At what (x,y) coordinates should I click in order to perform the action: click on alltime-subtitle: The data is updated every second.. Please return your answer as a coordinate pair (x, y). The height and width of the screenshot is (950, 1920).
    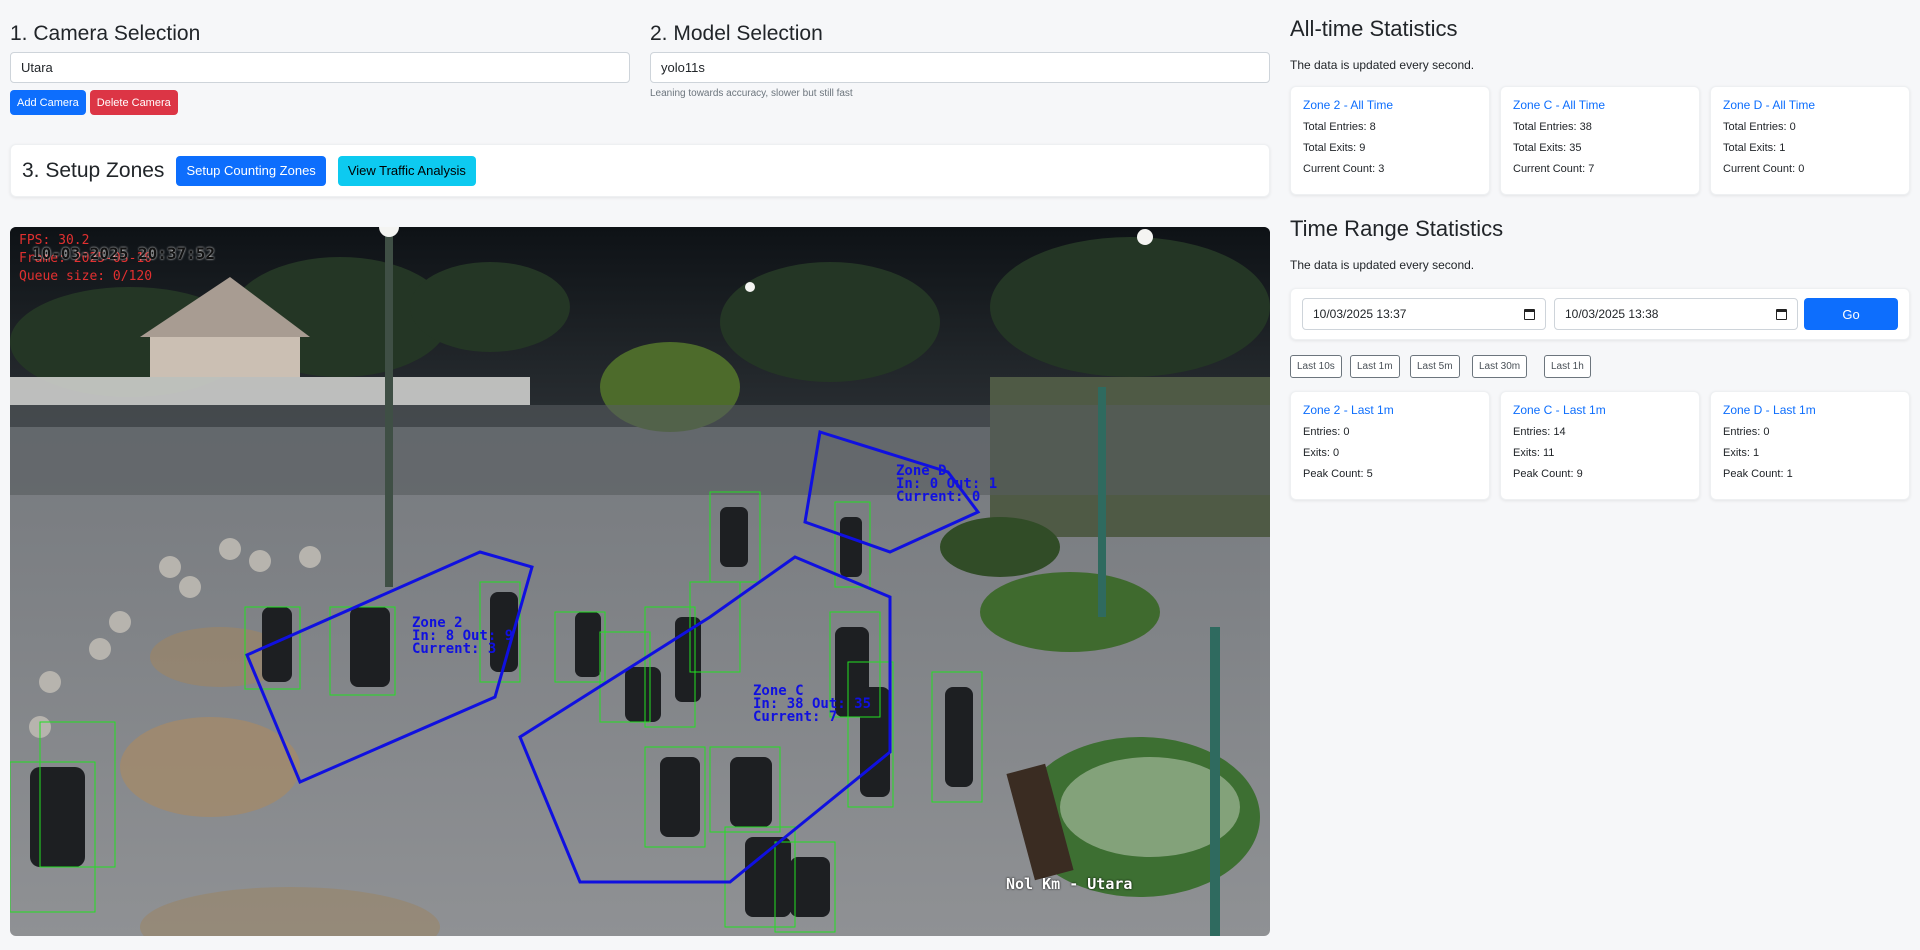
    Looking at the image, I should click on (1382, 65).